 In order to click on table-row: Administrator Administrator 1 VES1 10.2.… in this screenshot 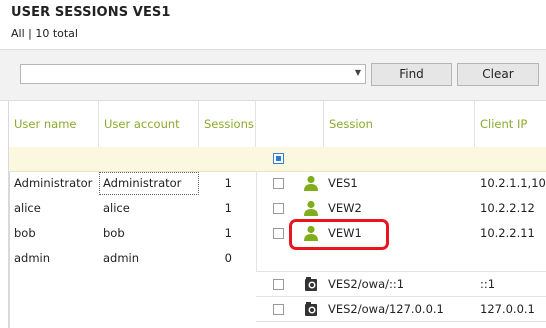, I will do `click(277, 183)`.